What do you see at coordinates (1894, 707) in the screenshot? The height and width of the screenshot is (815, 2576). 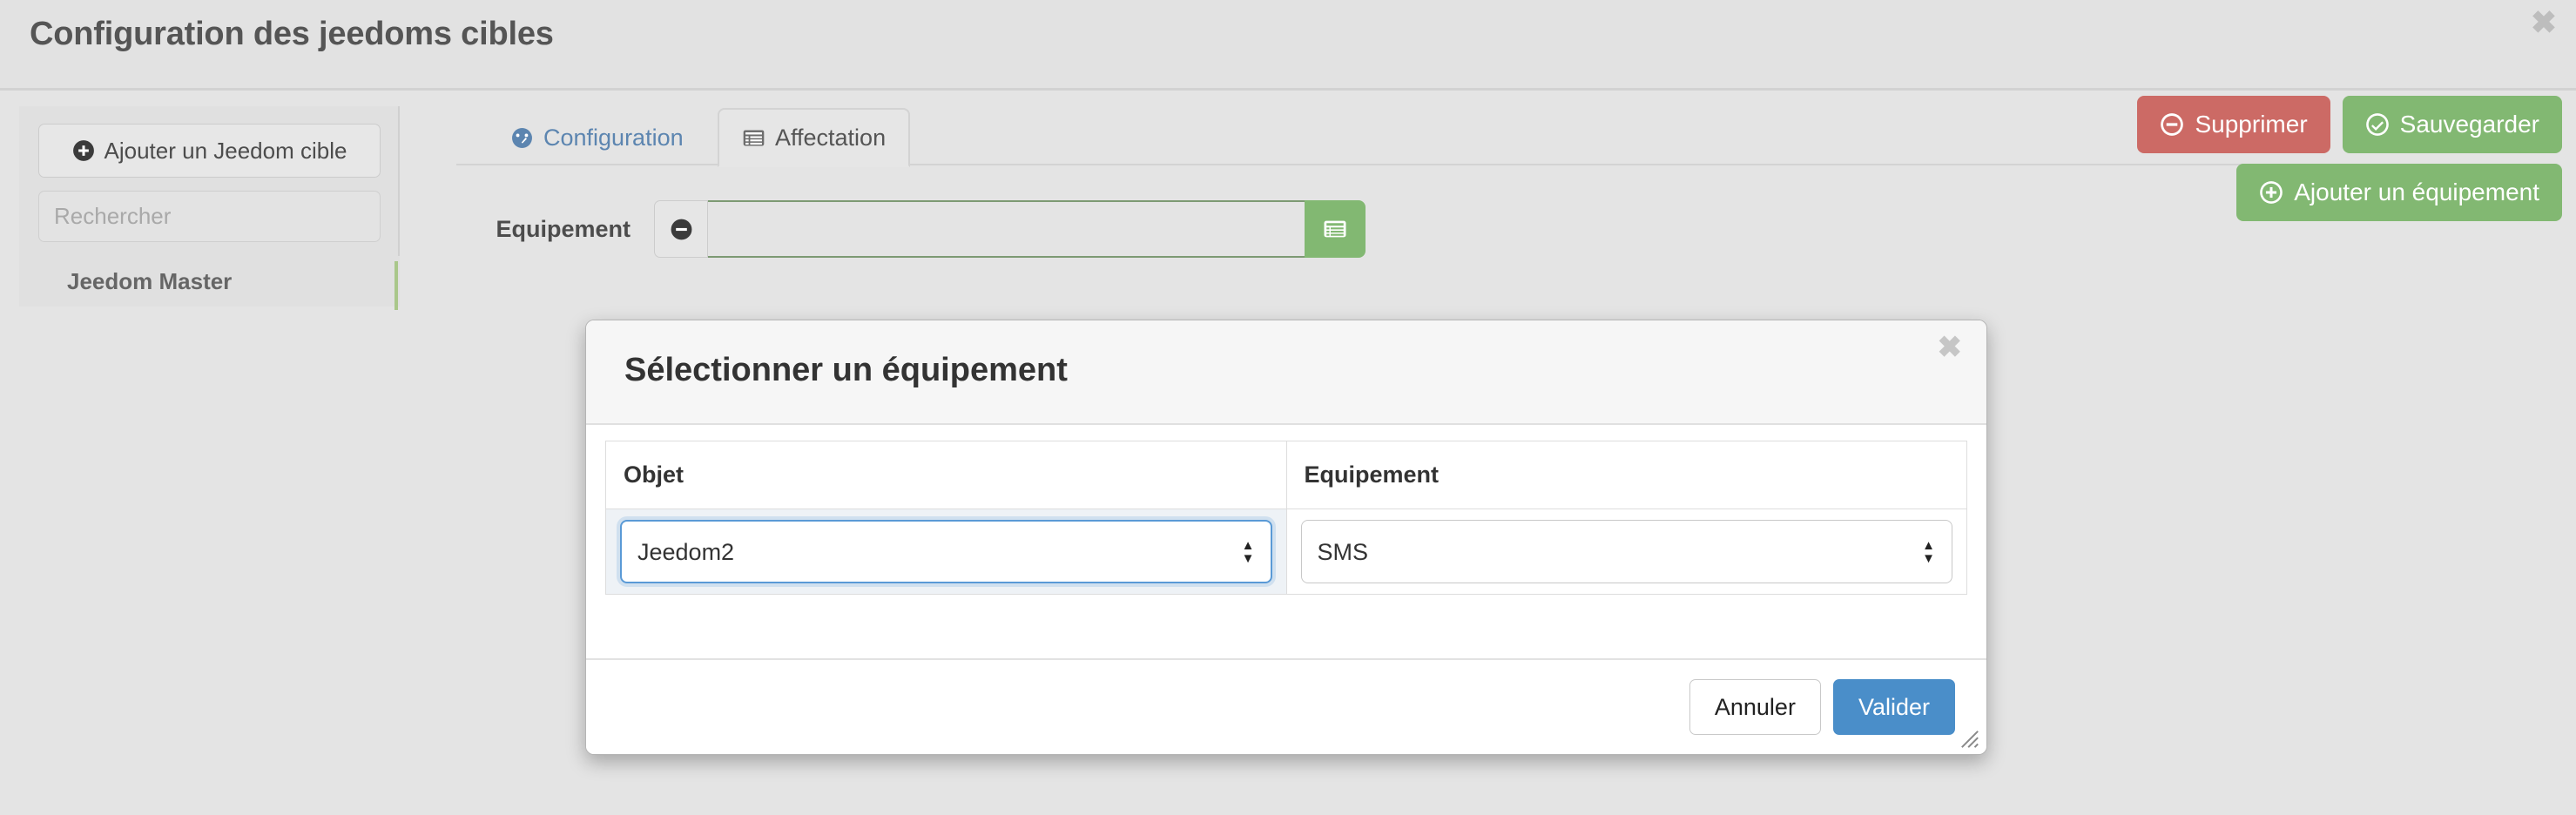 I see `validate-button: Valider` at bounding box center [1894, 707].